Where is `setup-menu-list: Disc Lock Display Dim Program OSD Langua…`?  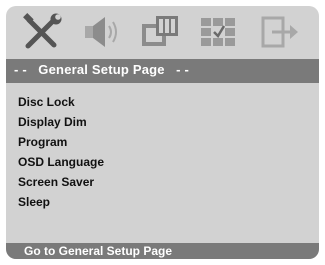 setup-menu-list: Disc Lock Display Dim Program OSD Langua… is located at coordinates (61, 152).